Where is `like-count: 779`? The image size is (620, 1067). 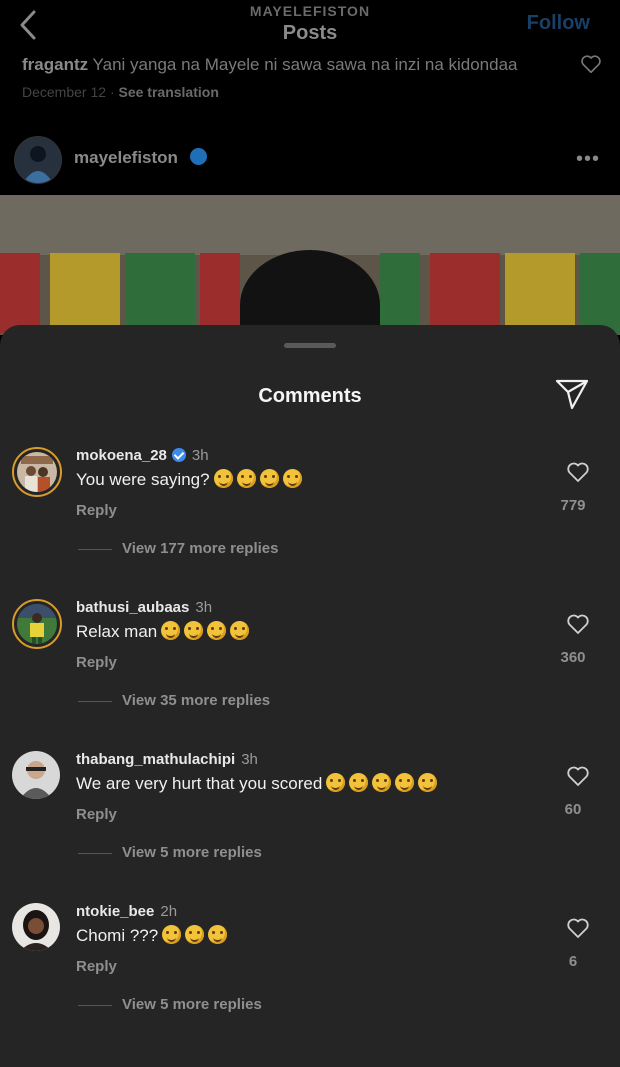
like-count: 779 is located at coordinates (573, 505).